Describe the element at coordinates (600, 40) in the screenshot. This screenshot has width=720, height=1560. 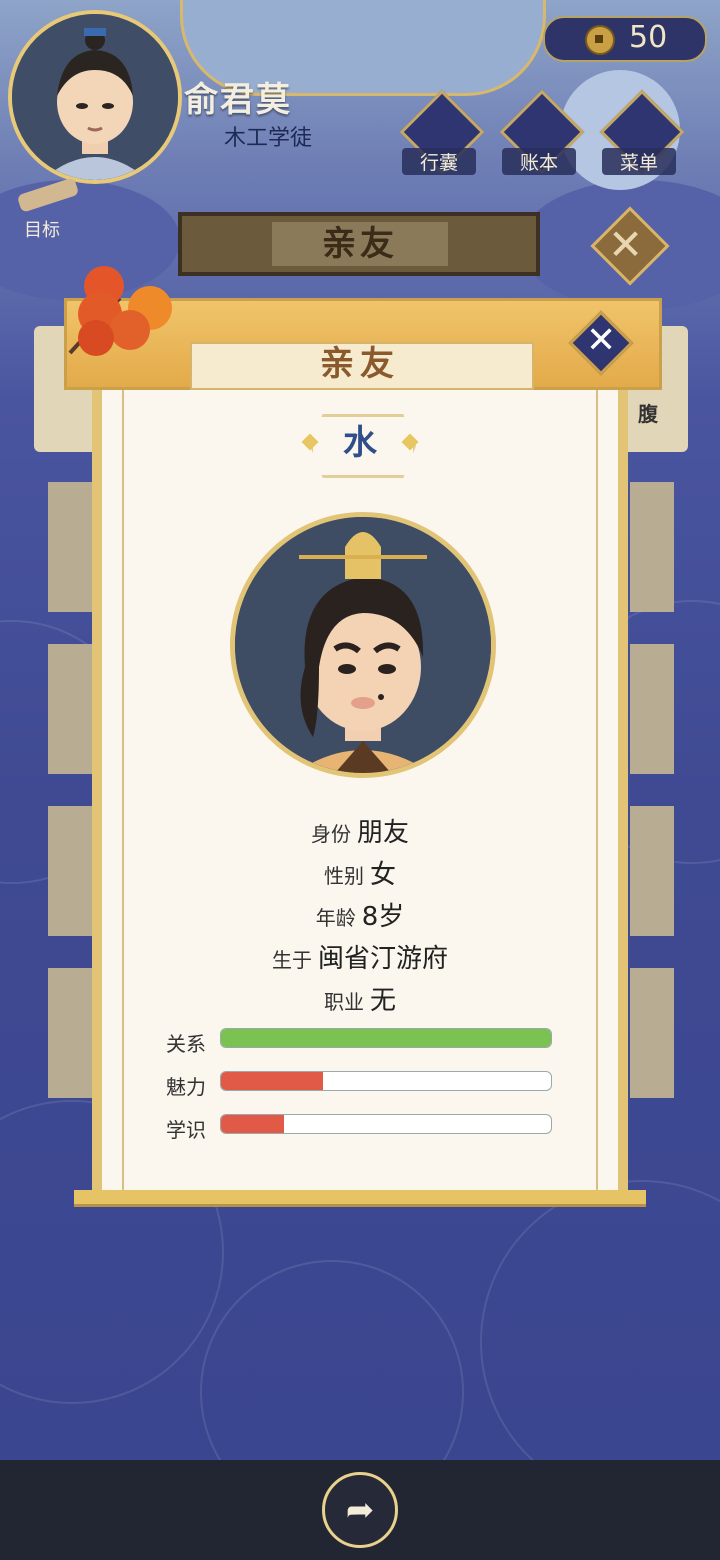
I see `coin-icon` at that location.